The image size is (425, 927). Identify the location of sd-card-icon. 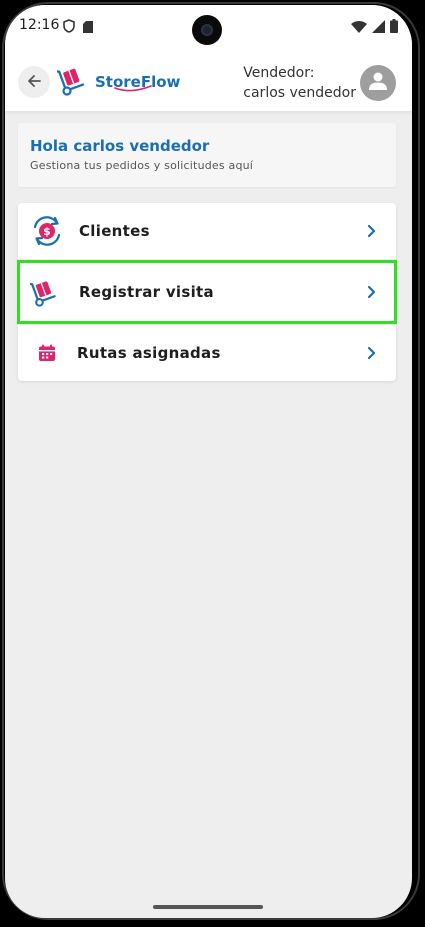
(88, 27).